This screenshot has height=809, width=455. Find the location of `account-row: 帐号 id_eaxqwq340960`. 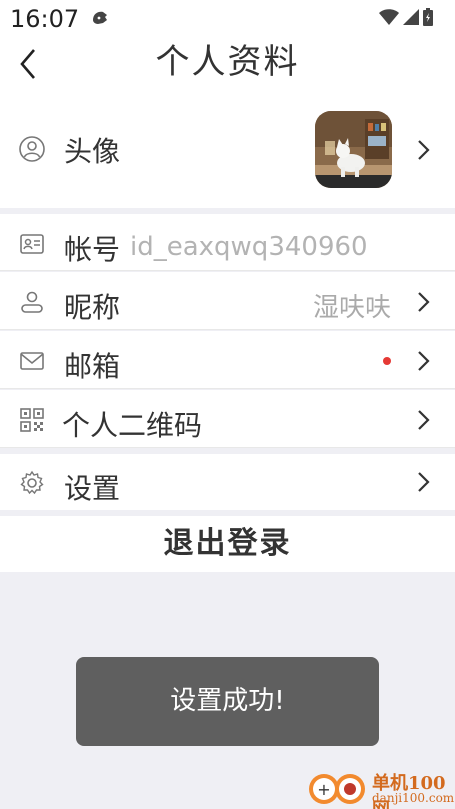

account-row: 帐号 id_eaxqwq340960 is located at coordinates (227, 242).